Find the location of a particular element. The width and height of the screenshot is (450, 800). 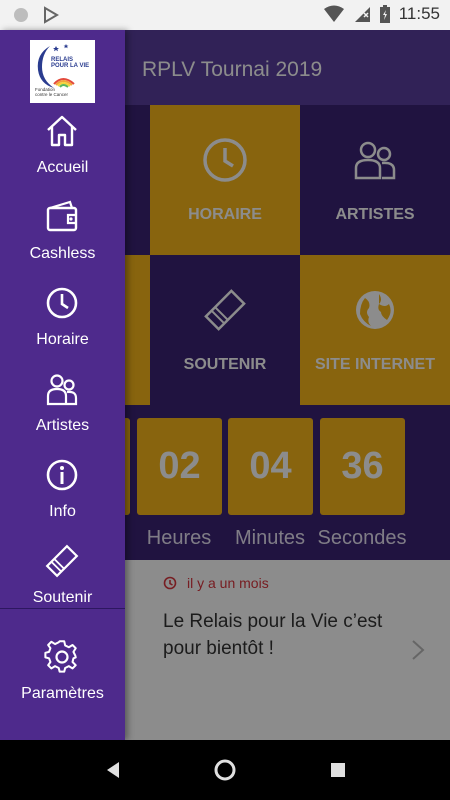

logo-tagline2: contre le Cancer is located at coordinates (52, 94).